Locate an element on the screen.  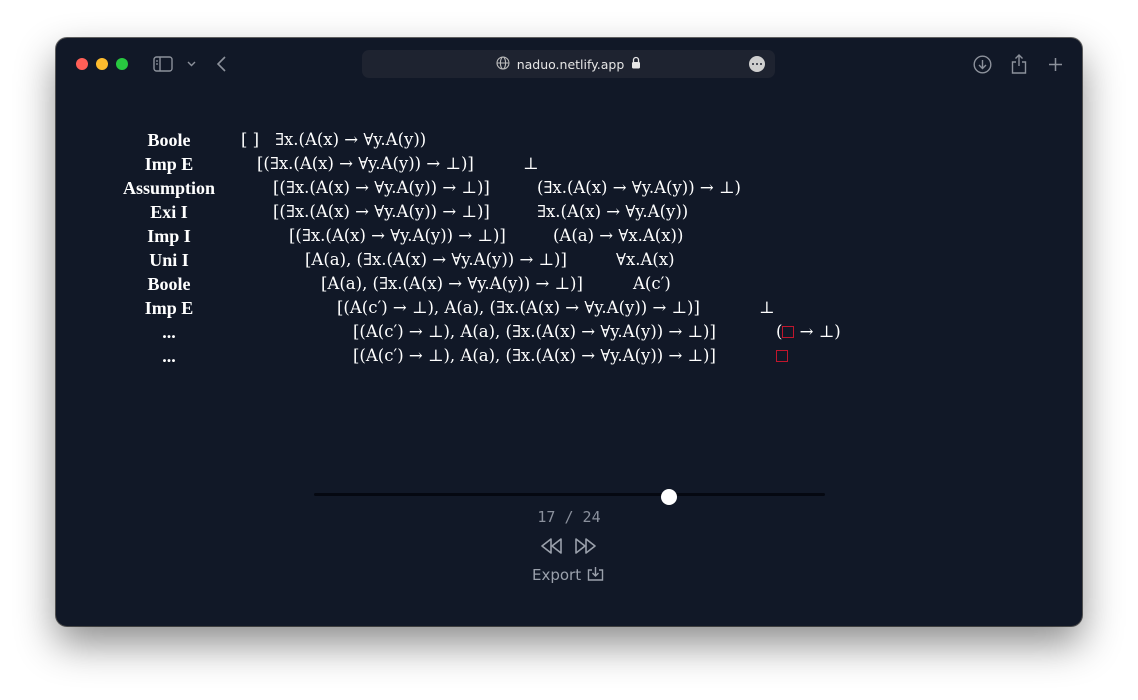
rule-name: Exi I is located at coordinates (169, 212).